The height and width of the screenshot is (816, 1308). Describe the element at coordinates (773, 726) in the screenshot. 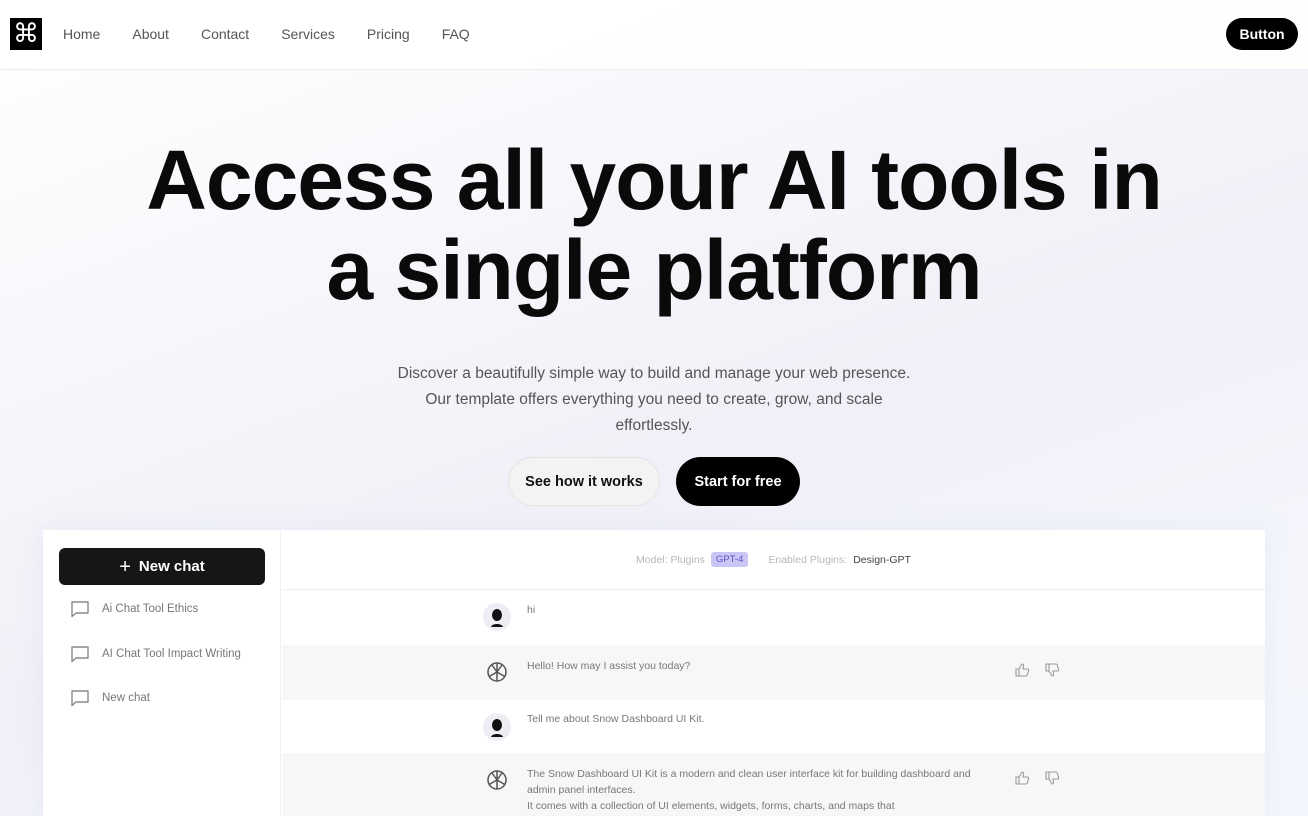

I see `chat-message-user: Tell me about Snow Dashboard UI Kit.` at that location.